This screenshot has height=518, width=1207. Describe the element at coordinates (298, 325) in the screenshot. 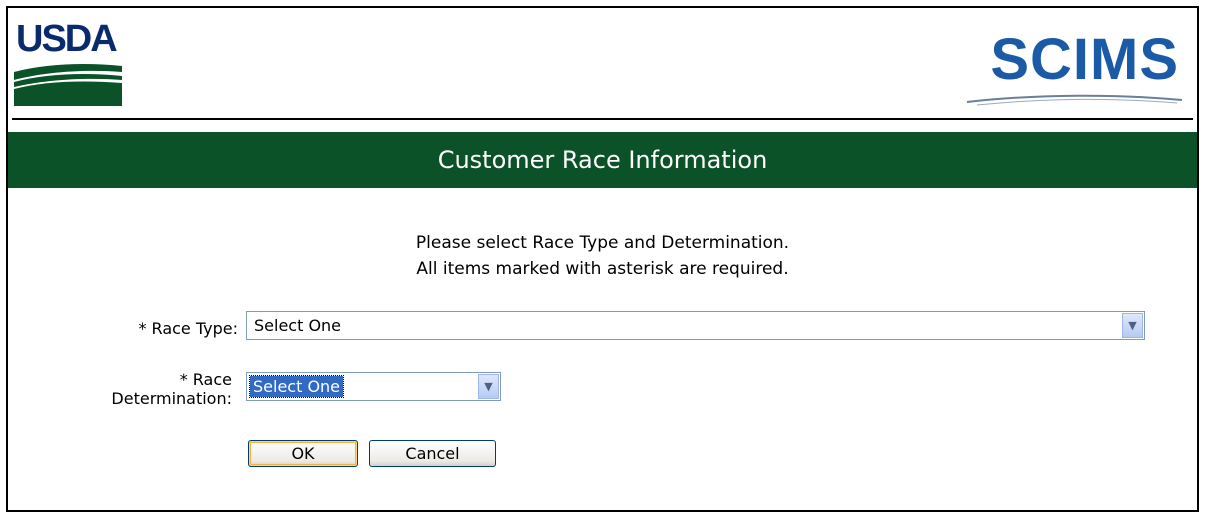

I see `race-type-value: Select One` at that location.